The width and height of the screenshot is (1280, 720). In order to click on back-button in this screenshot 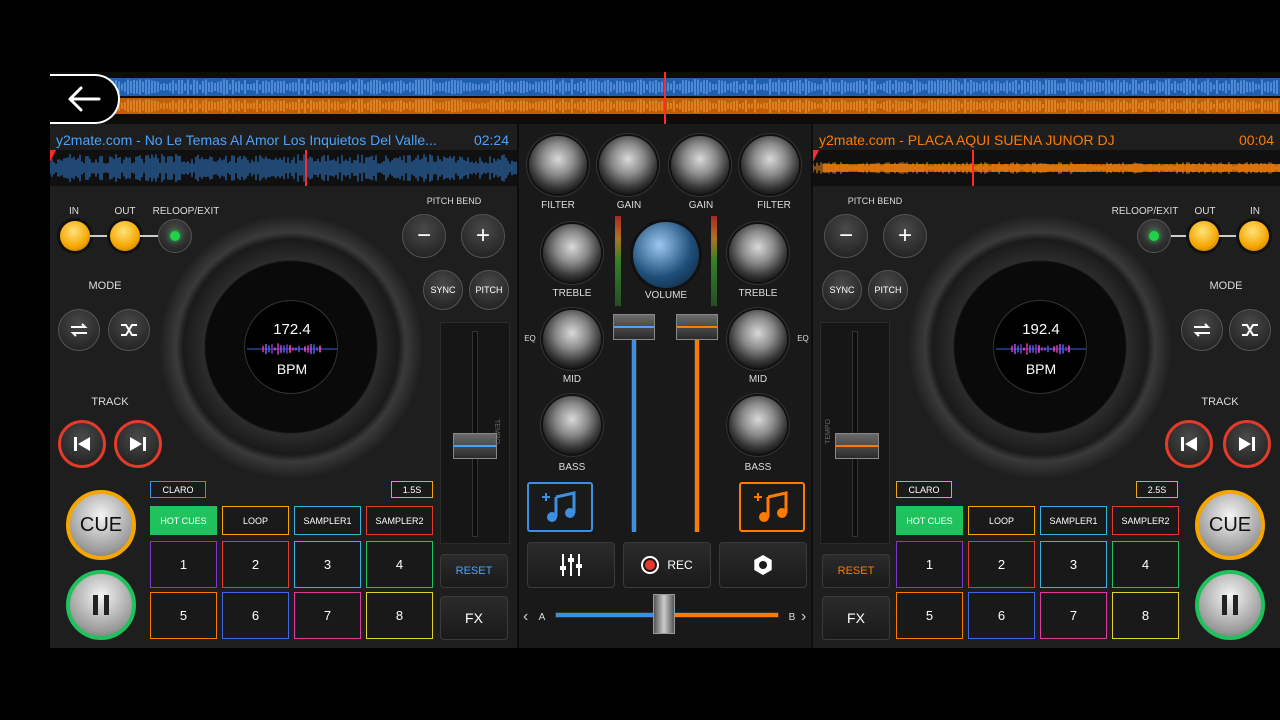, I will do `click(85, 99)`.